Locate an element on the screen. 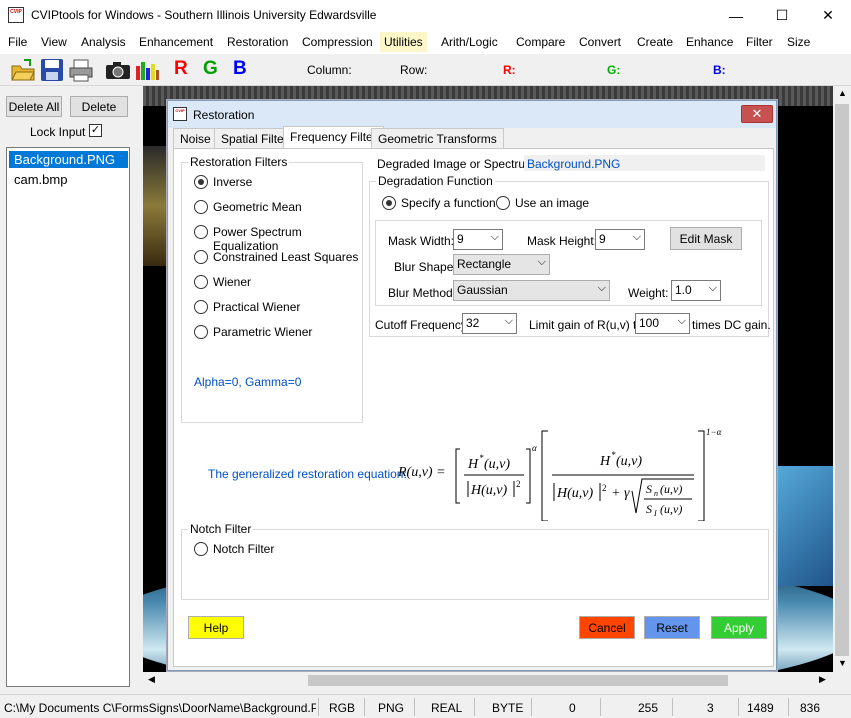 Image resolution: width=851 pixels, height=718 pixels. equation-label: The generalized restoration equation: is located at coordinates (307, 474).